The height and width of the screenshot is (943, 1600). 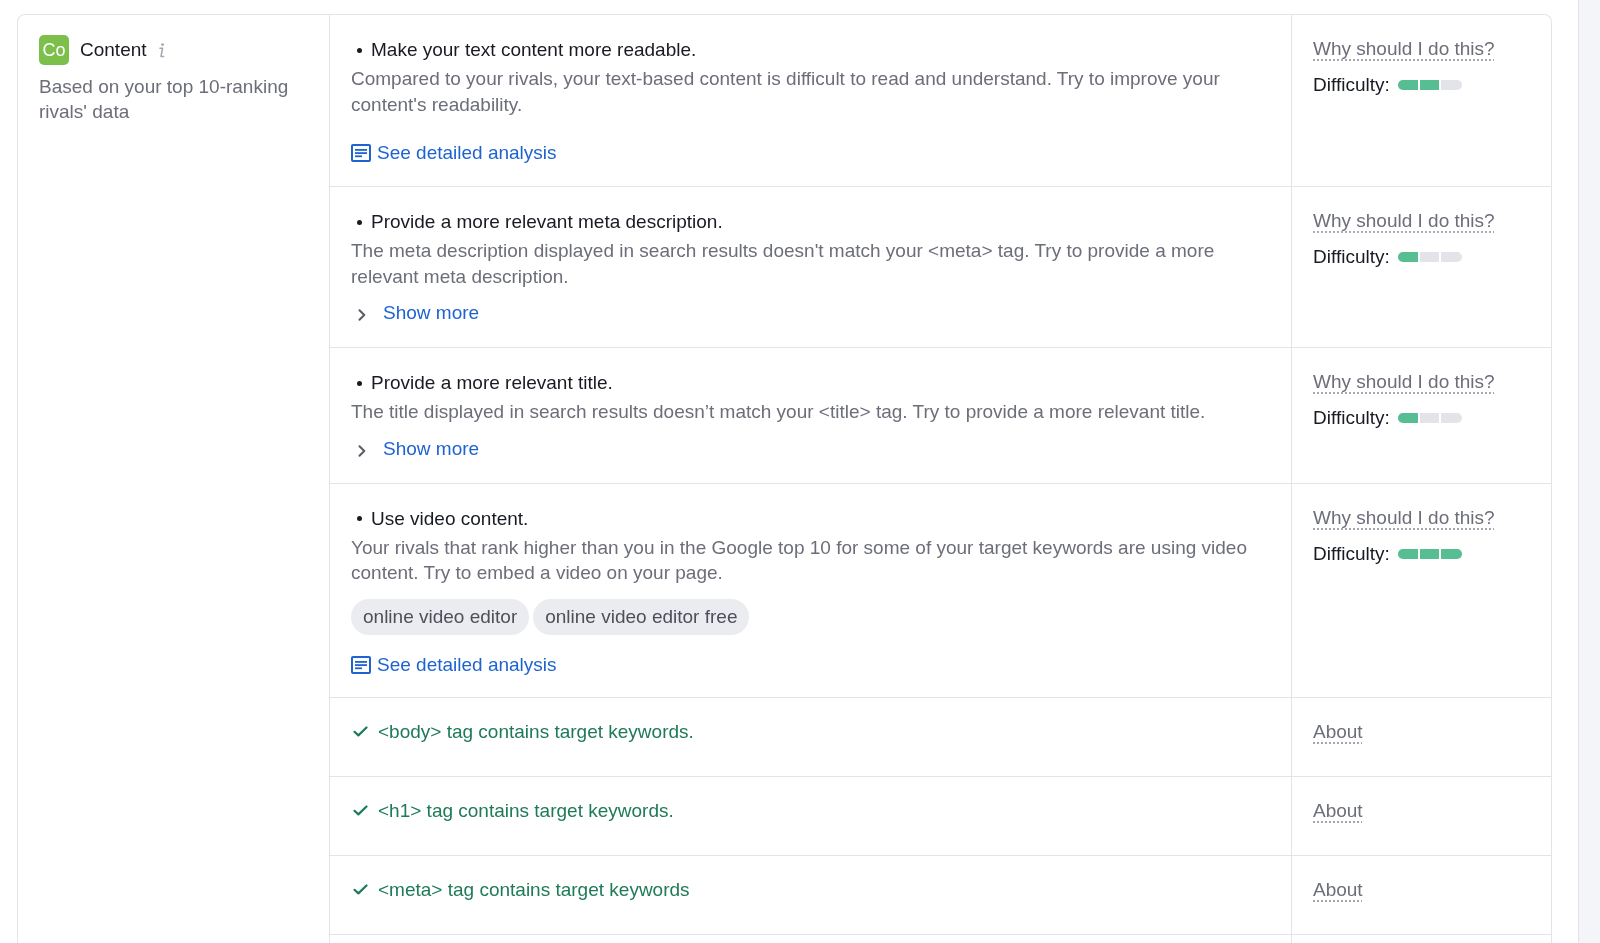 I want to click on keyword-tag: online video editor, so click(x=440, y=616).